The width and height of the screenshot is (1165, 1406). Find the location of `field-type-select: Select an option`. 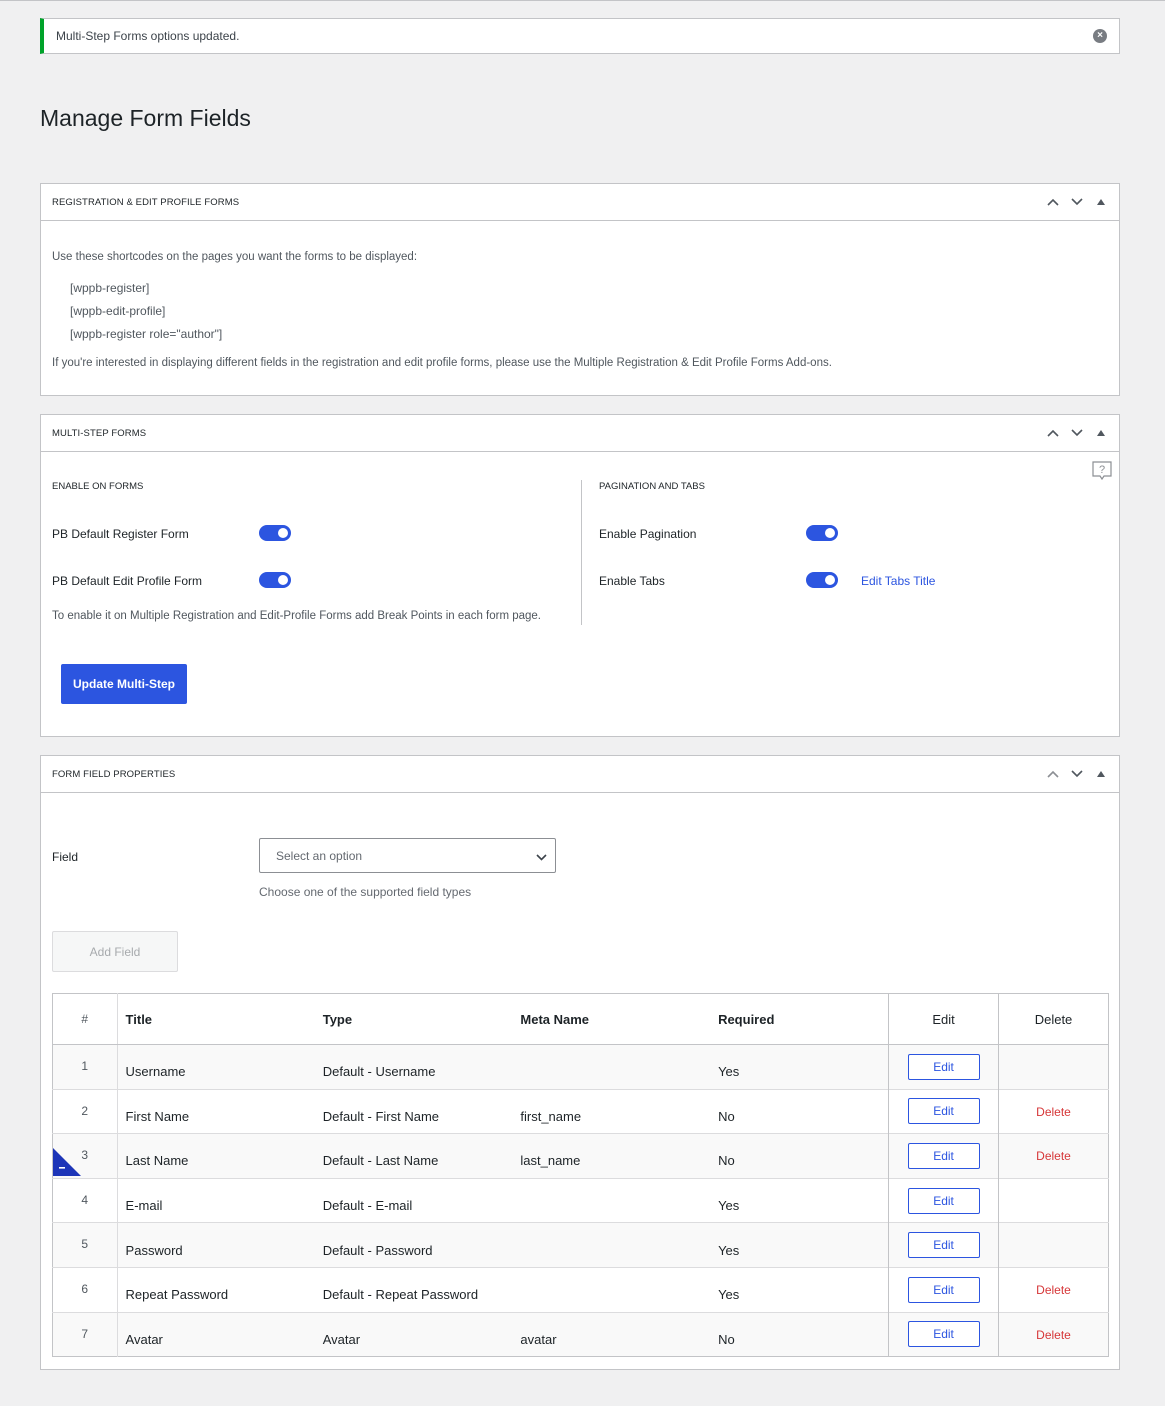

field-type-select: Select an option is located at coordinates (407, 855).